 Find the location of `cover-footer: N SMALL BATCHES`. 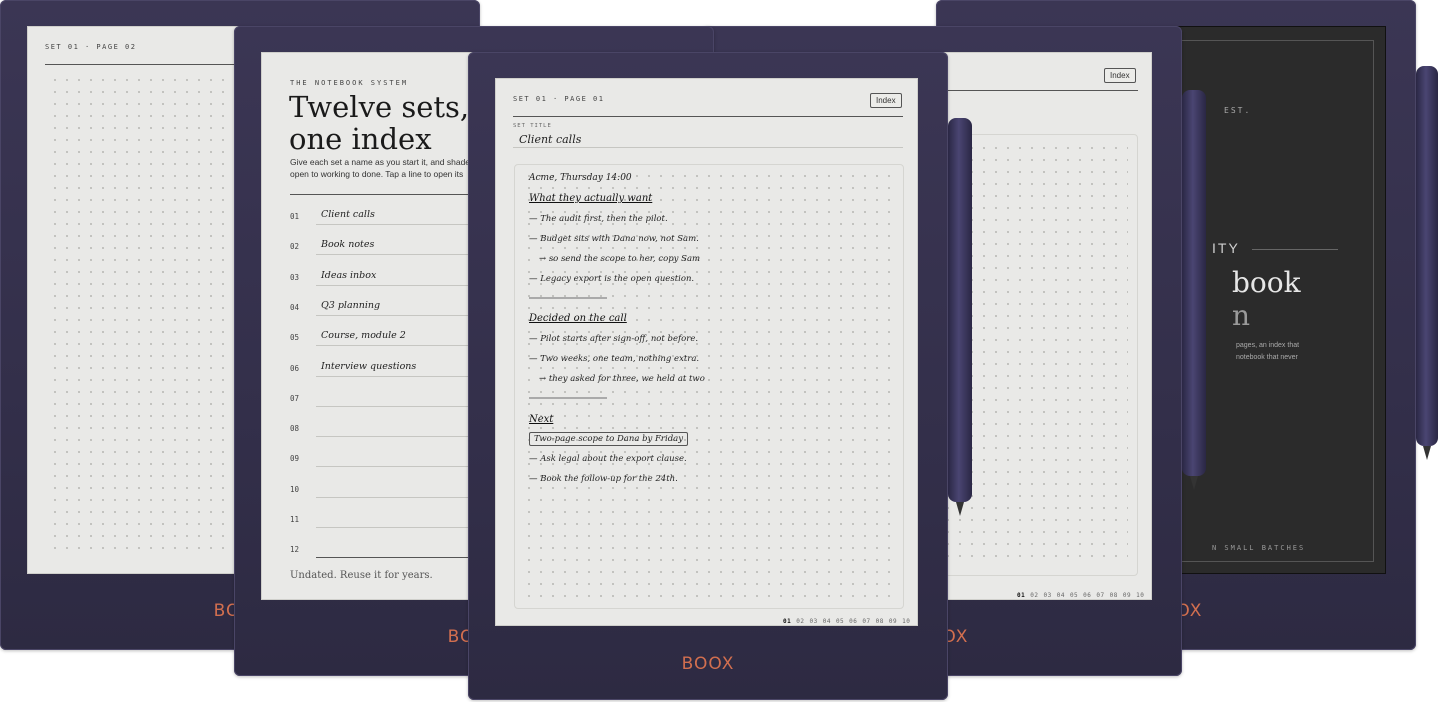

cover-footer: N SMALL BATCHES is located at coordinates (1259, 548).